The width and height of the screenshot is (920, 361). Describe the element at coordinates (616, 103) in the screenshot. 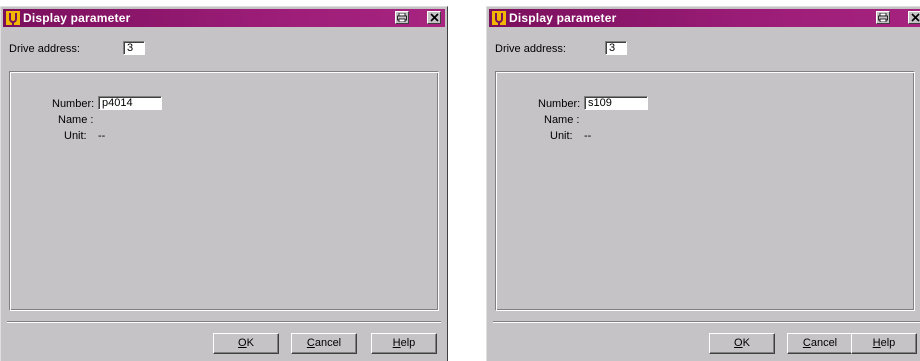

I see `number-field: s109` at that location.